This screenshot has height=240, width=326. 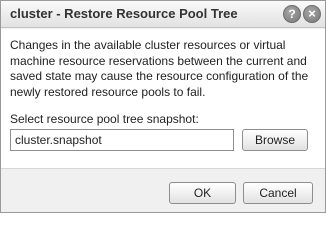 I want to click on dialog-titlebar: cluster - Restore Resource Pool Tree ? ×, so click(x=163, y=14).